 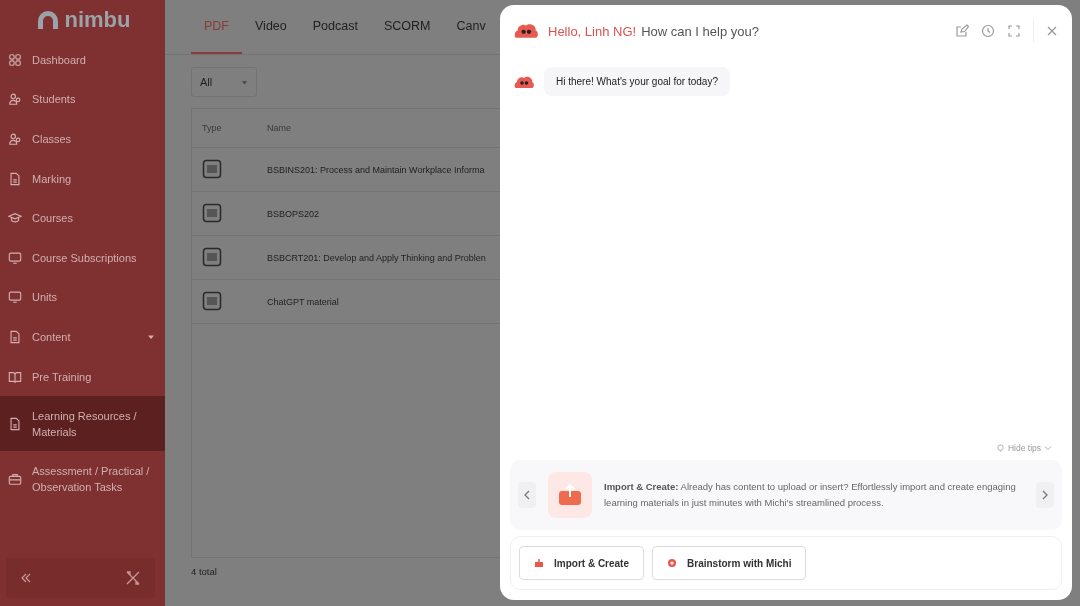 I want to click on edit-icon, so click(x=962, y=31).